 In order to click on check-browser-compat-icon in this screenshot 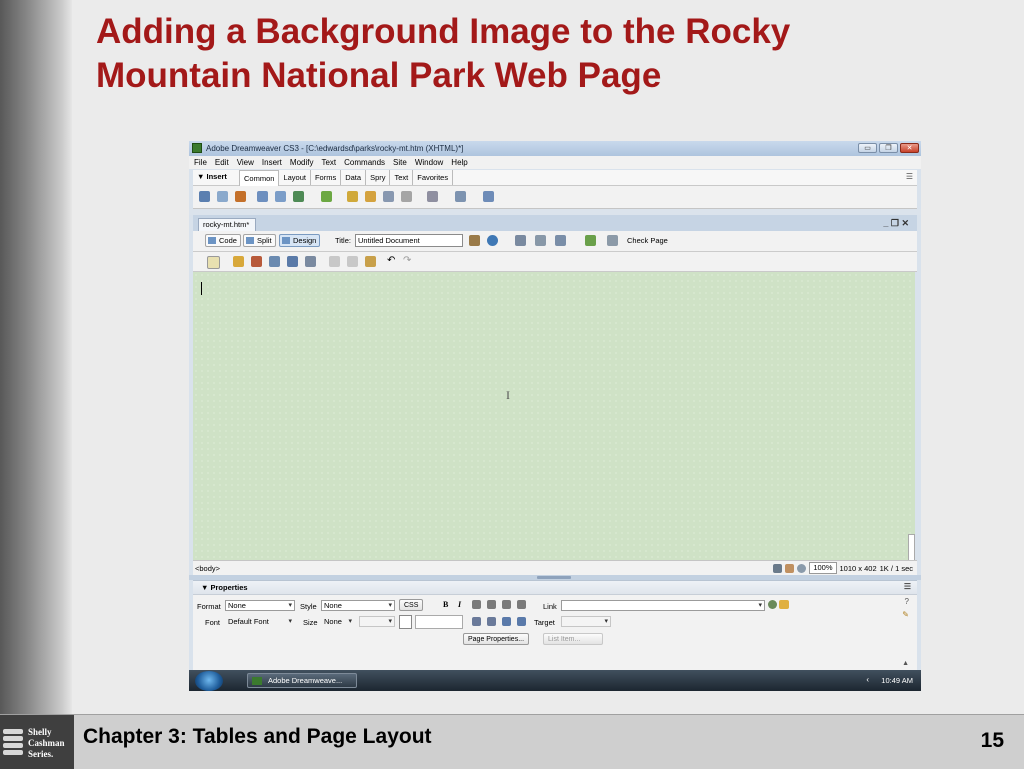, I will do `click(612, 240)`.